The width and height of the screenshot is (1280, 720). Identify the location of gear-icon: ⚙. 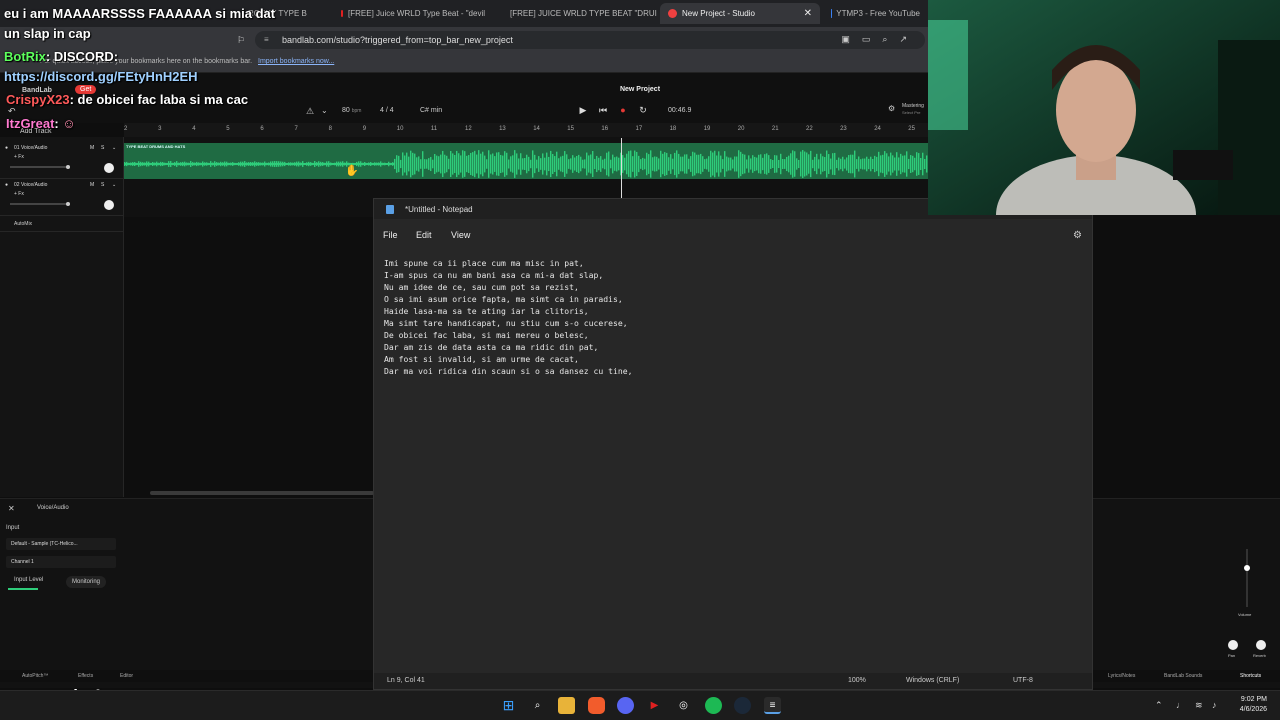
(1077, 235).